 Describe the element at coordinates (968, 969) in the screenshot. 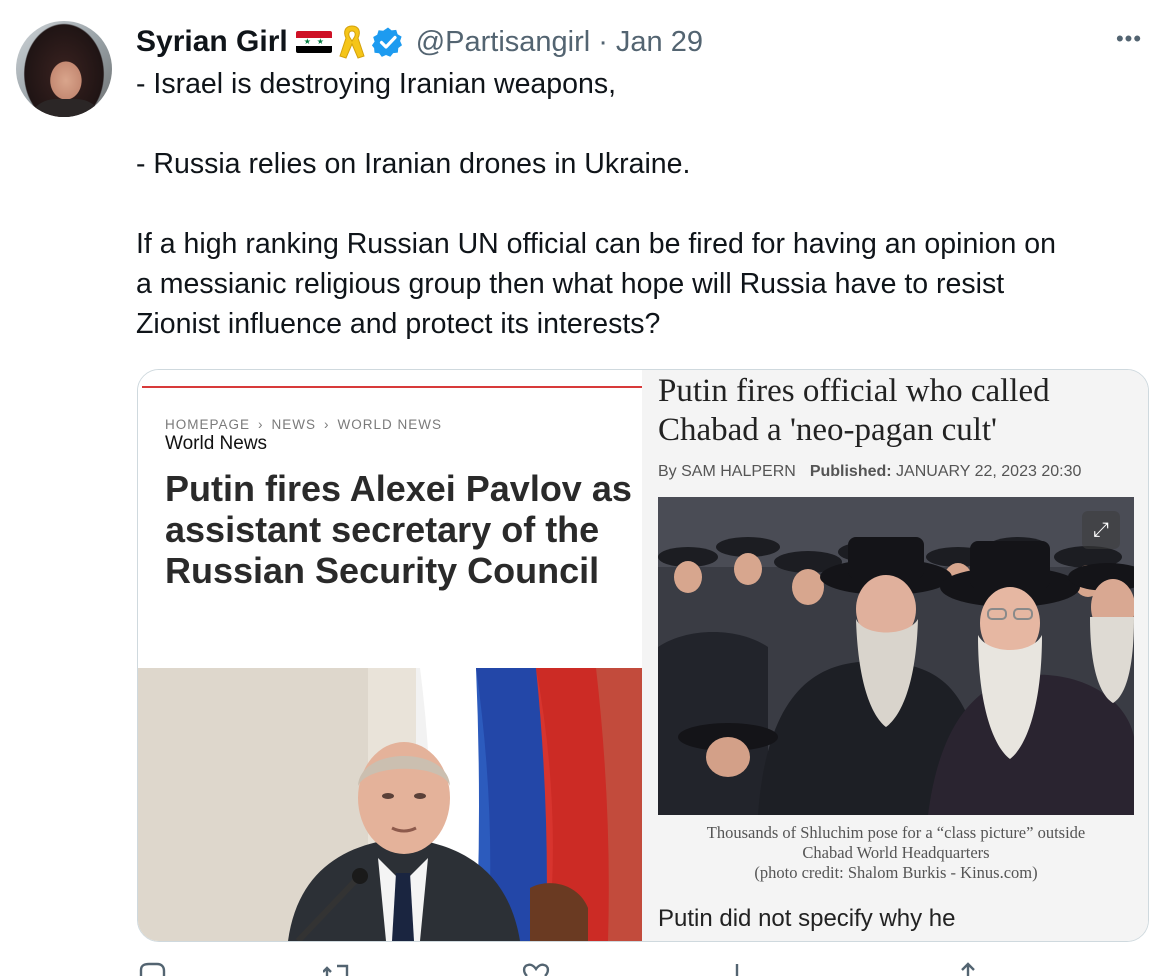

I see `share-icon` at that location.